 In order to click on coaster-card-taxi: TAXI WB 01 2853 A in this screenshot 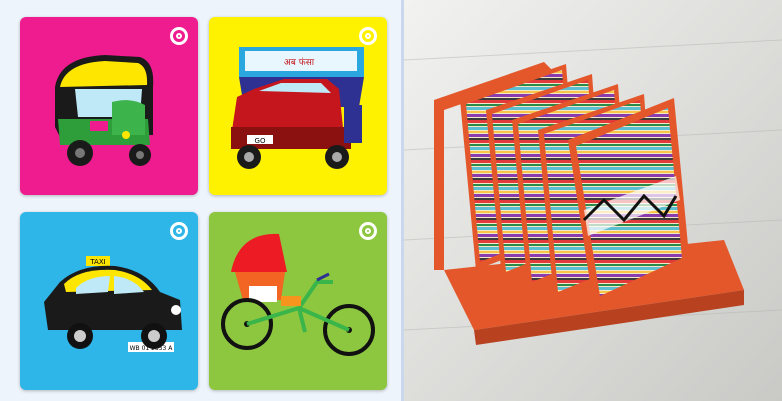, I will do `click(109, 301)`.